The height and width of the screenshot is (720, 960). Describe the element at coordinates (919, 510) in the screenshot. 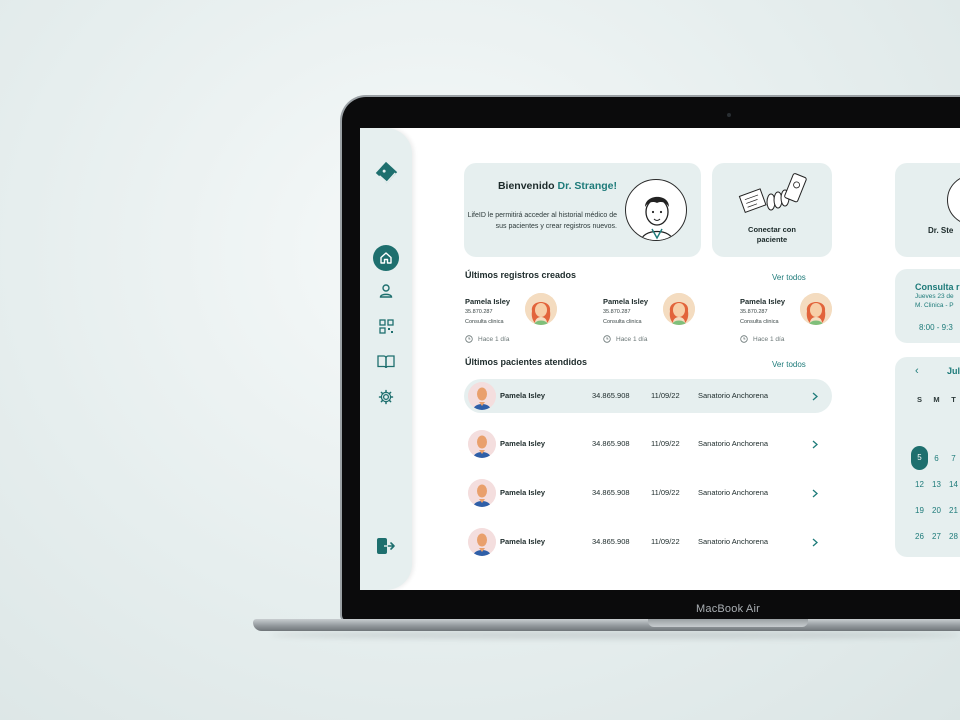

I see `calendar-day: 19` at that location.